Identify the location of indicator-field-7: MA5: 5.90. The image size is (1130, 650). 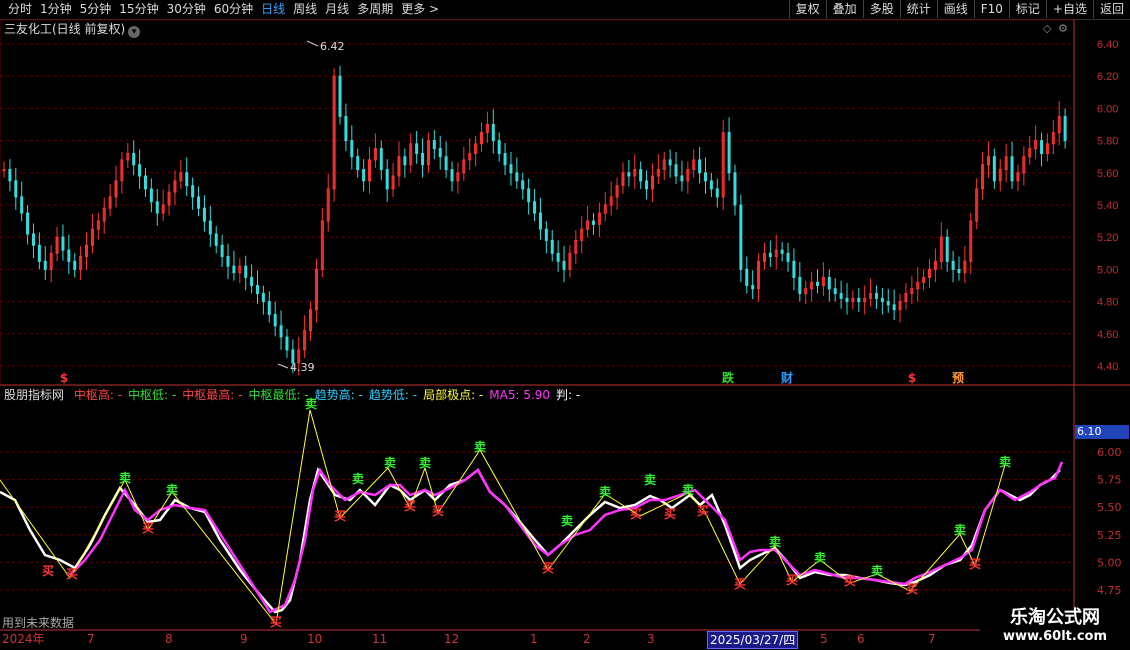
(520, 395).